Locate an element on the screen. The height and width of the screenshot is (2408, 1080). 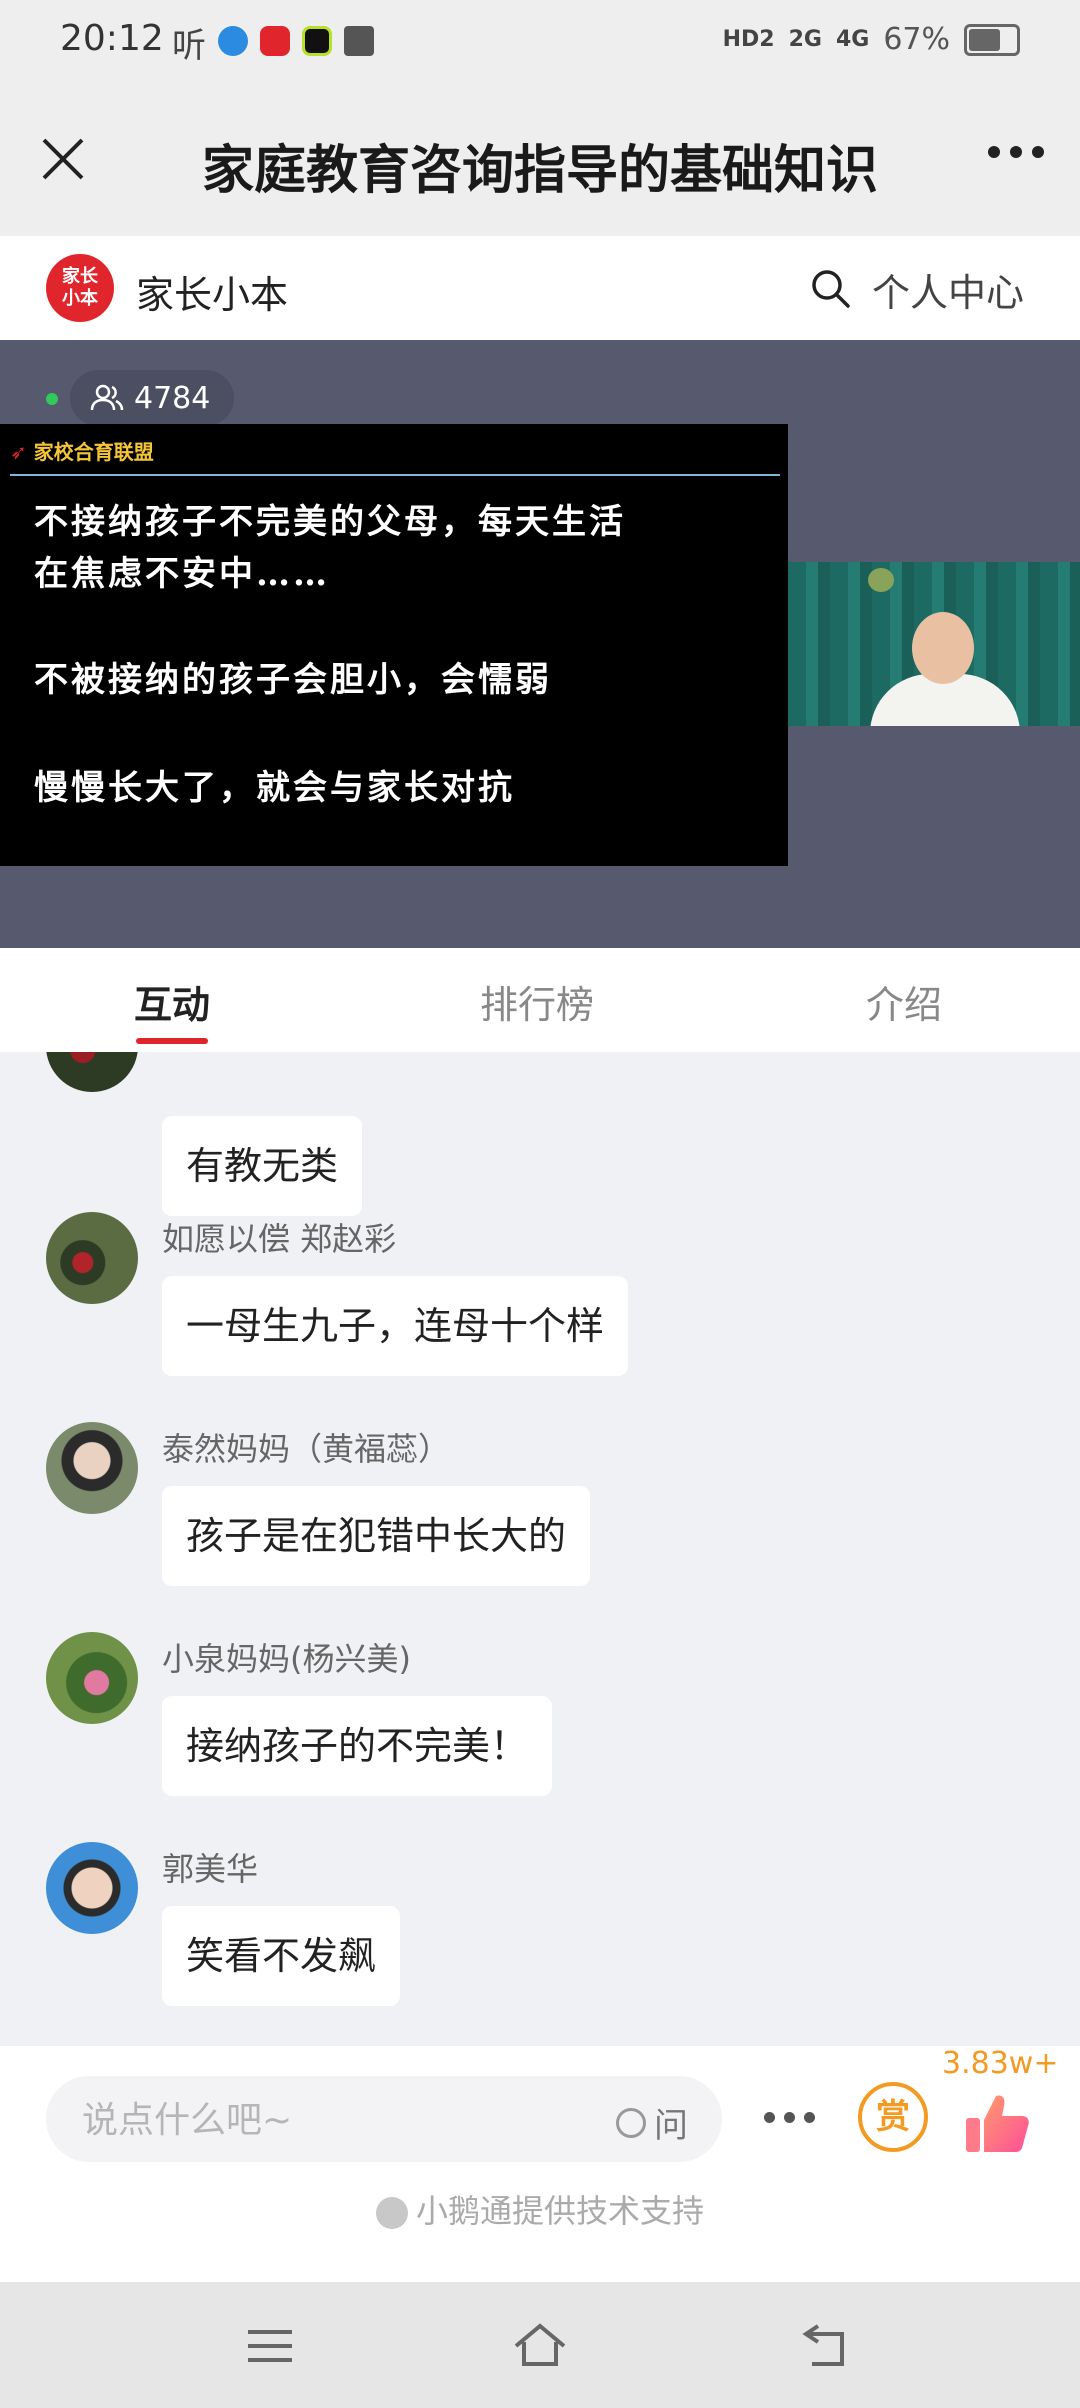
hd-icon: HD2 is located at coordinates (748, 39).